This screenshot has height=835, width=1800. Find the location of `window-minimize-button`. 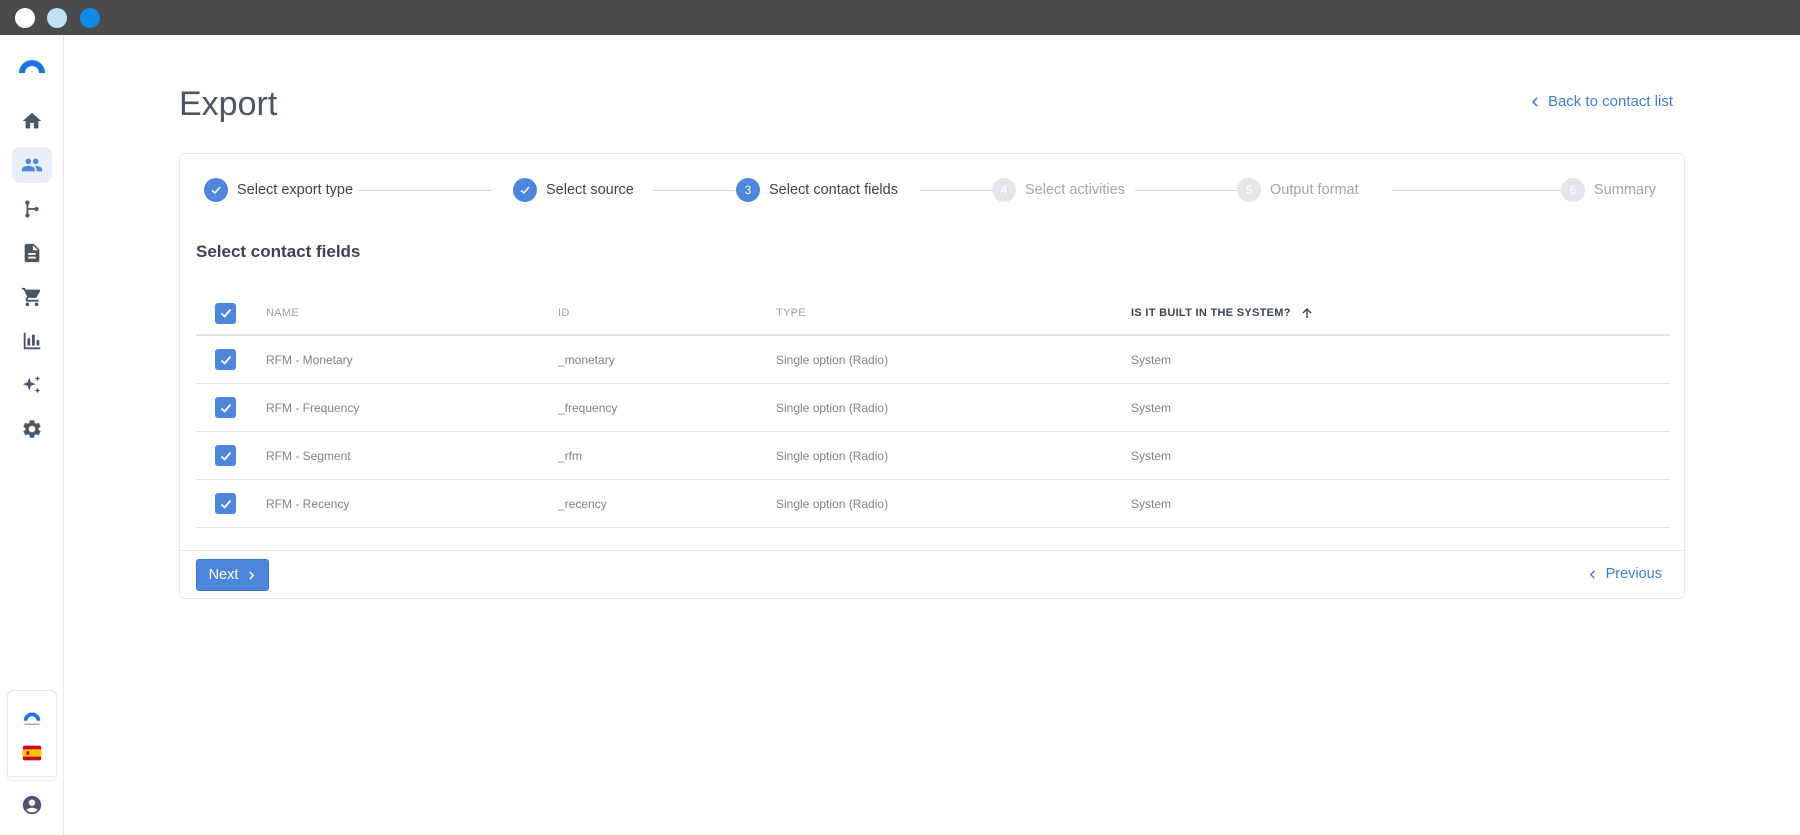

window-minimize-button is located at coordinates (57, 18).